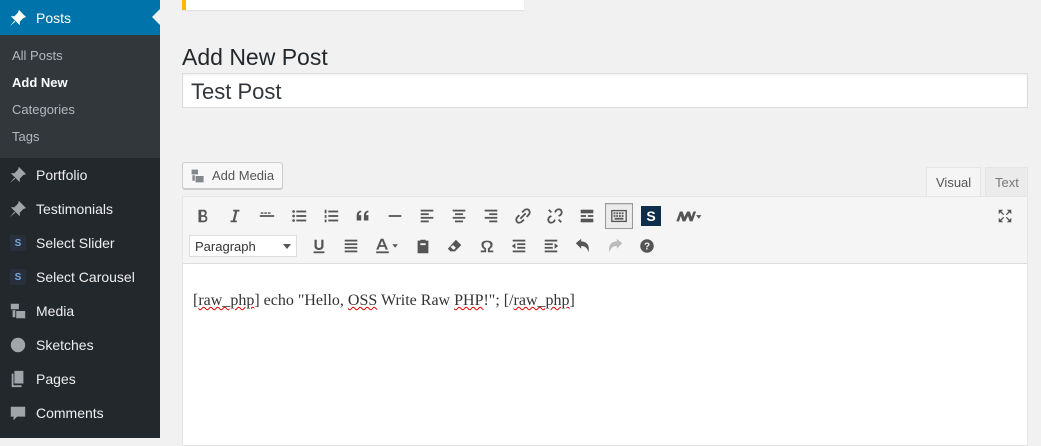  What do you see at coordinates (75, 243) in the screenshot?
I see `menu-select-slider-label: Select Slider` at bounding box center [75, 243].